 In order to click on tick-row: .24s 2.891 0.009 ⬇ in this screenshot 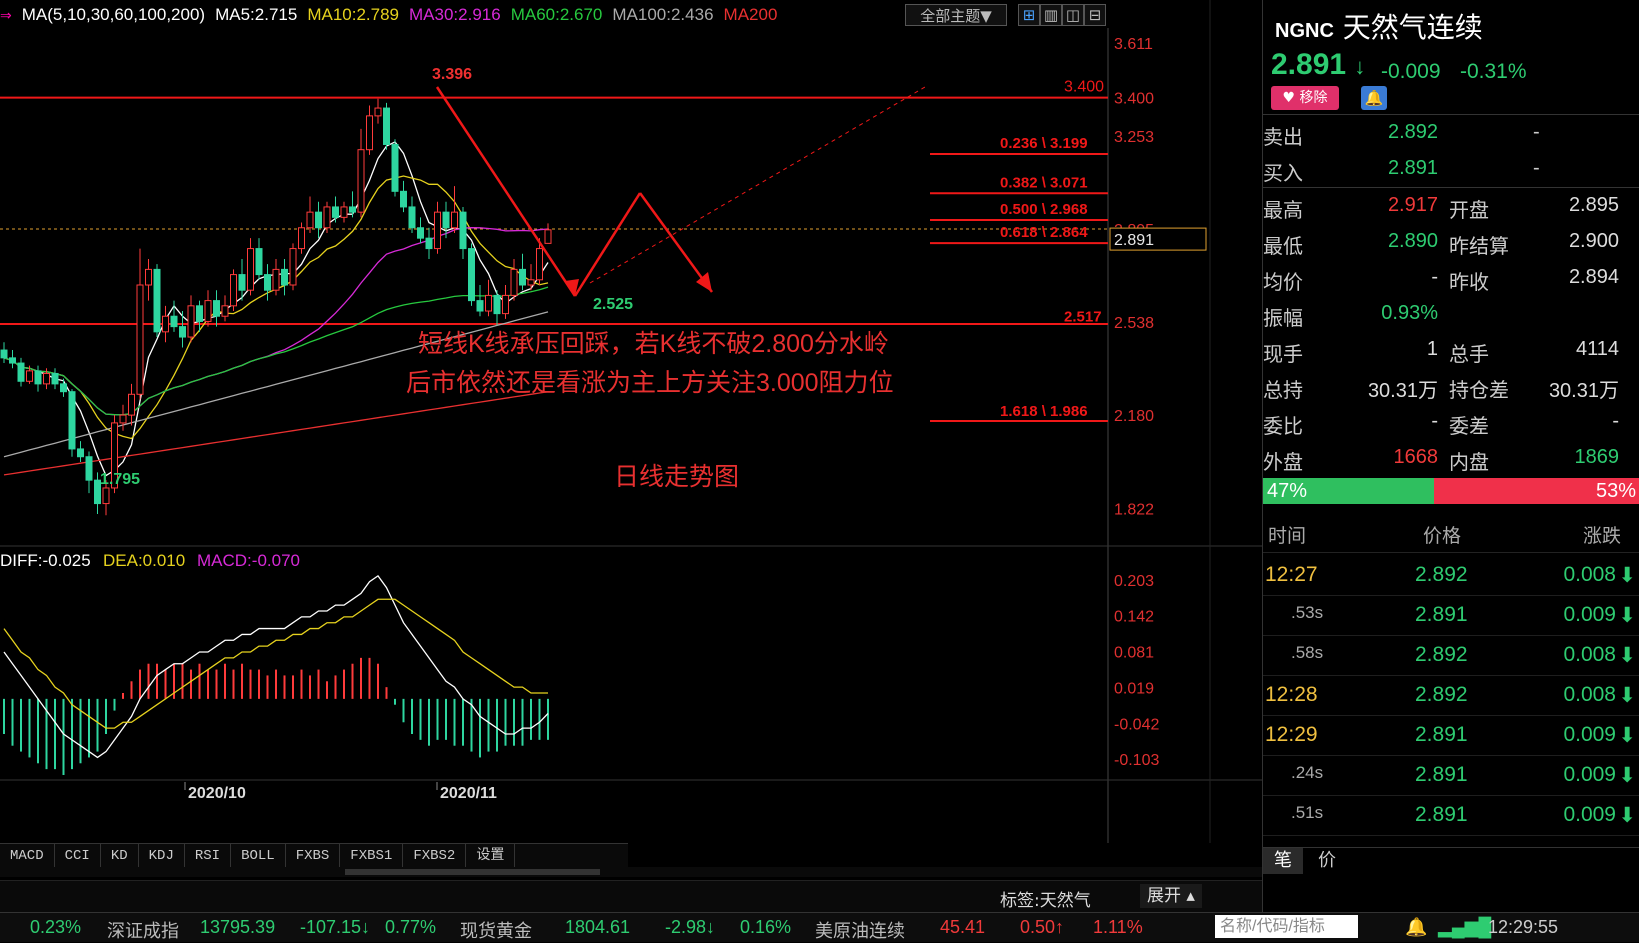, I will do `click(1451, 774)`.